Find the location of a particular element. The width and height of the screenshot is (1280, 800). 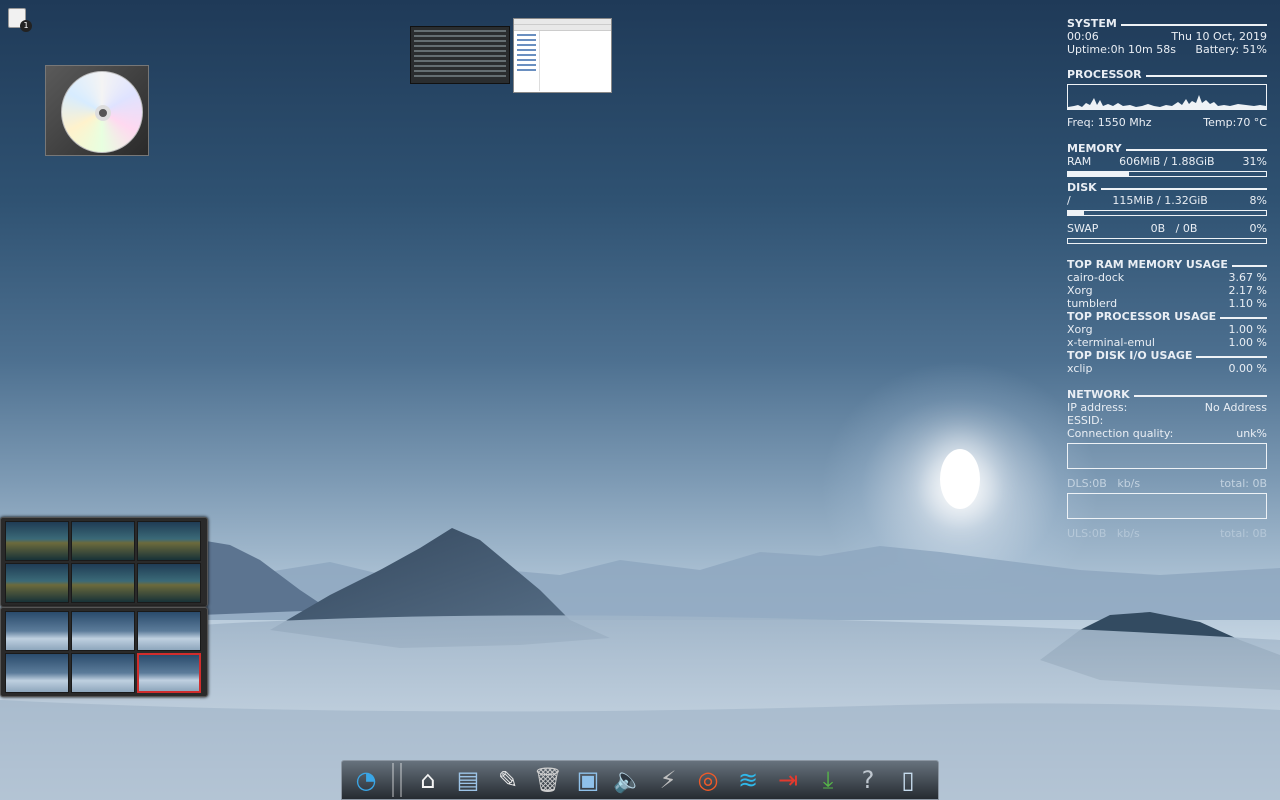

quality-row: Connection quality: unk% is located at coordinates (1167, 433).